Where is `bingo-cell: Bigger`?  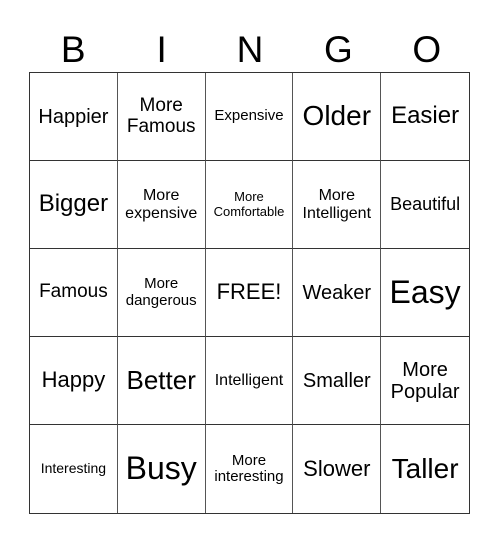
bingo-cell: Bigger is located at coordinates (74, 205).